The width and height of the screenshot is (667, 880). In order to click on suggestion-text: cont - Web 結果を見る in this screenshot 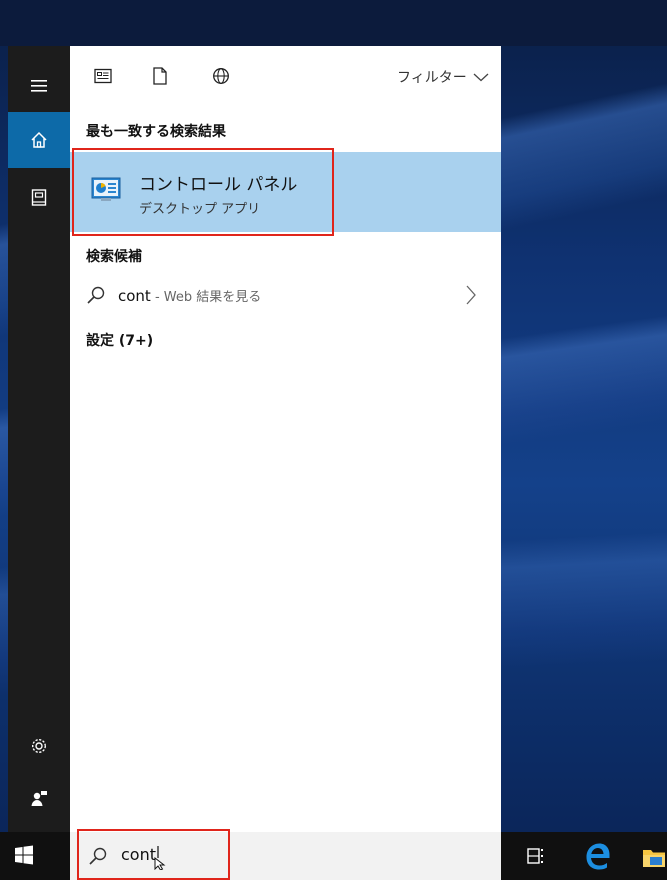, I will do `click(189, 295)`.